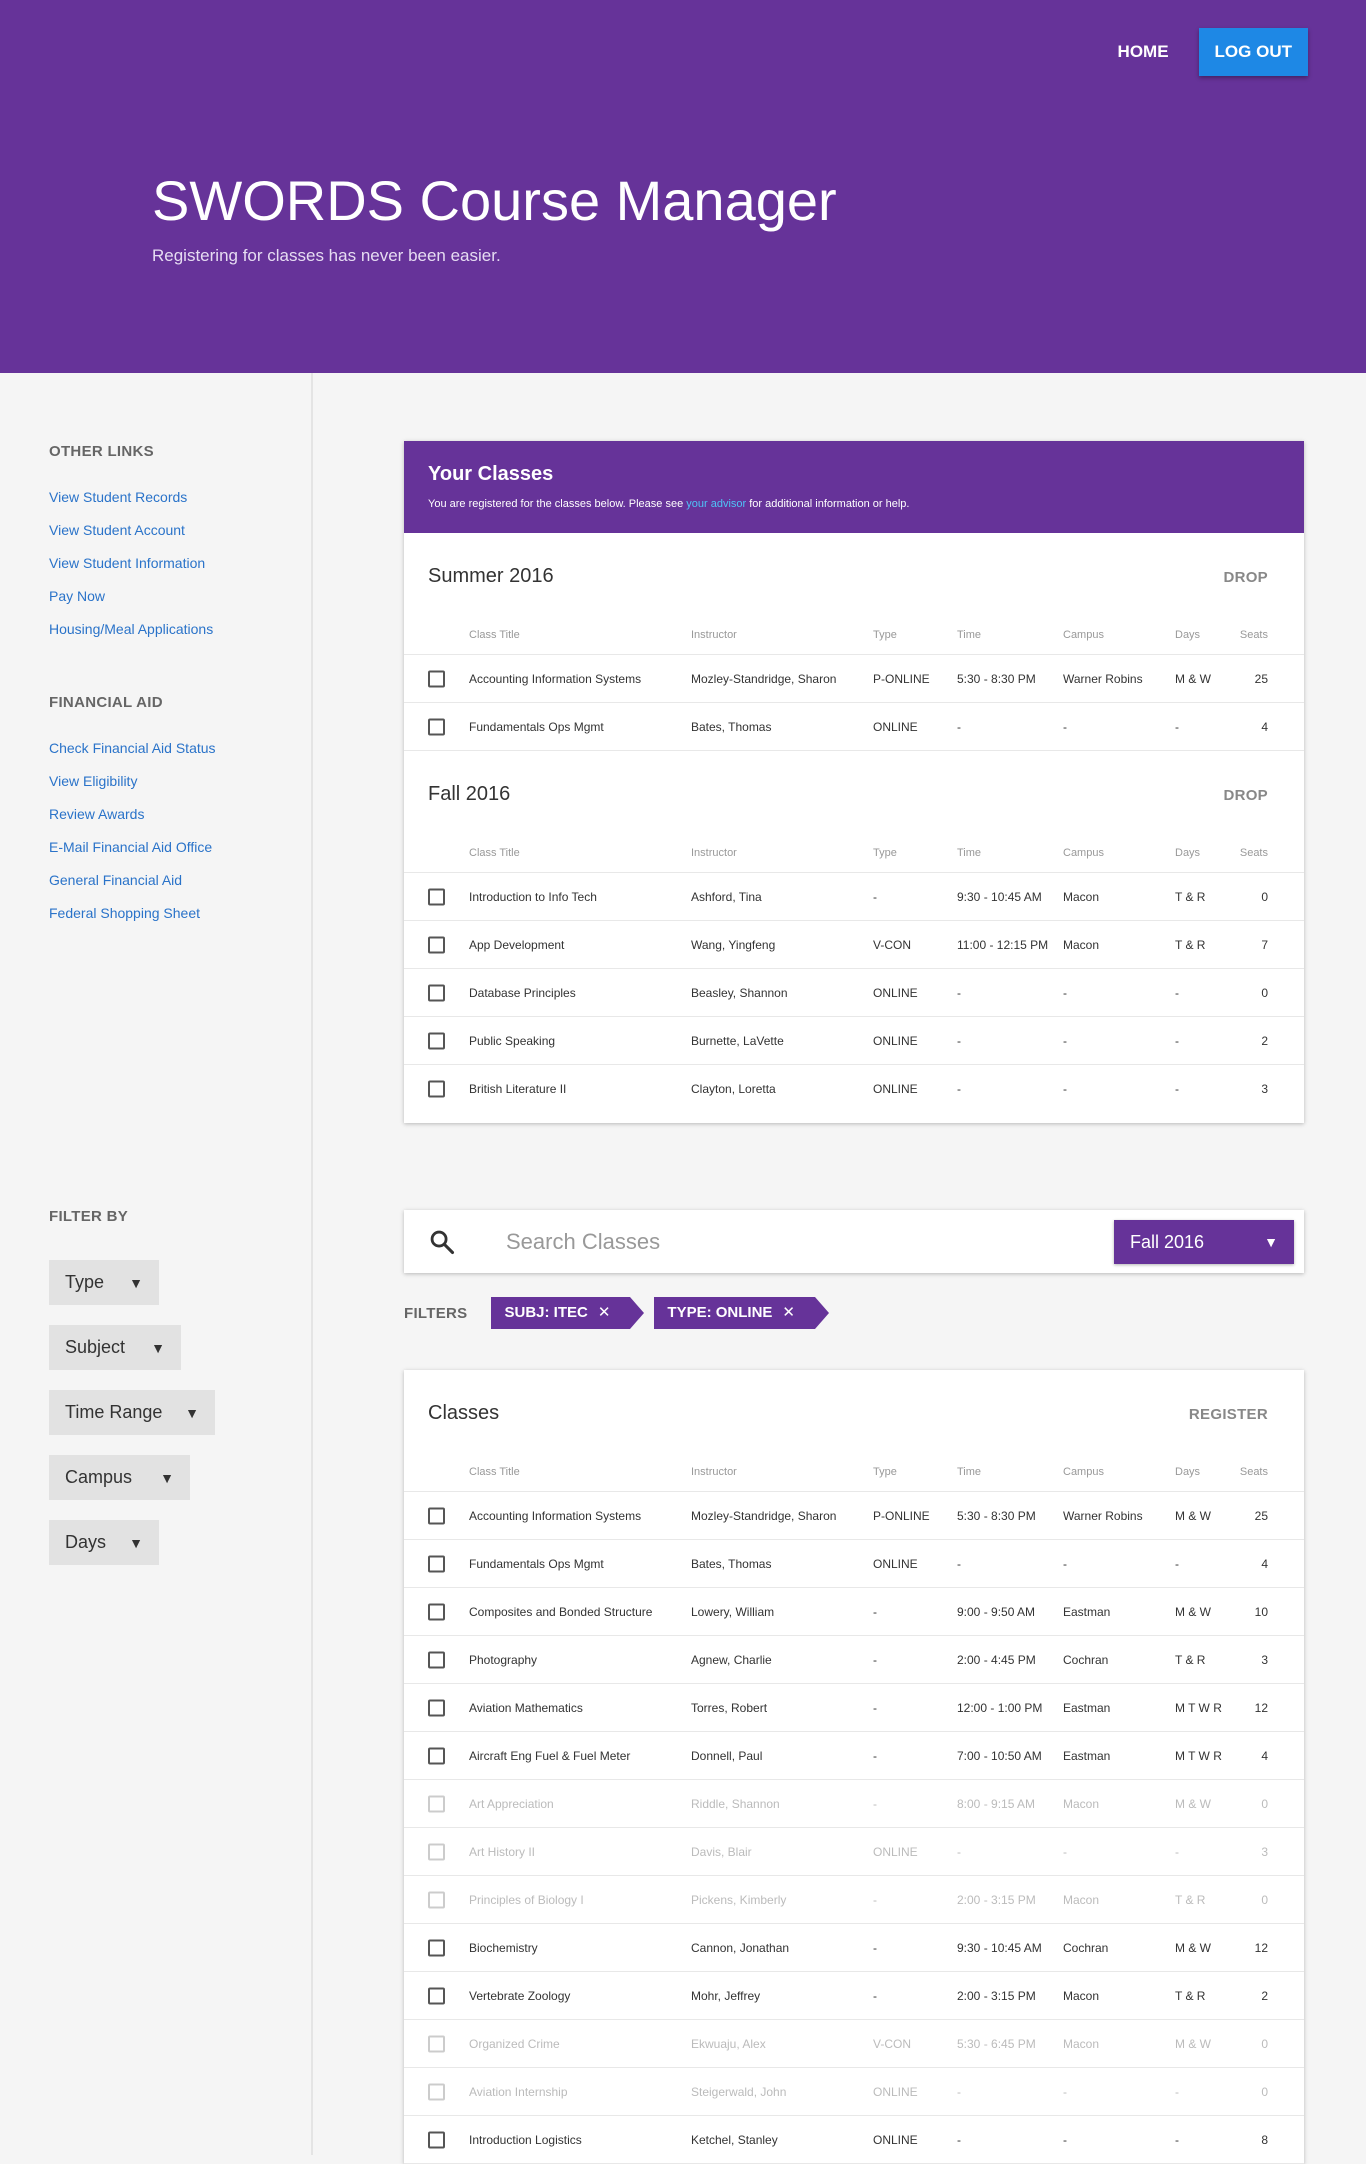 Image resolution: width=1366 pixels, height=2164 pixels. Describe the element at coordinates (469, 794) in the screenshot. I see `term-title: Fall 2016` at that location.